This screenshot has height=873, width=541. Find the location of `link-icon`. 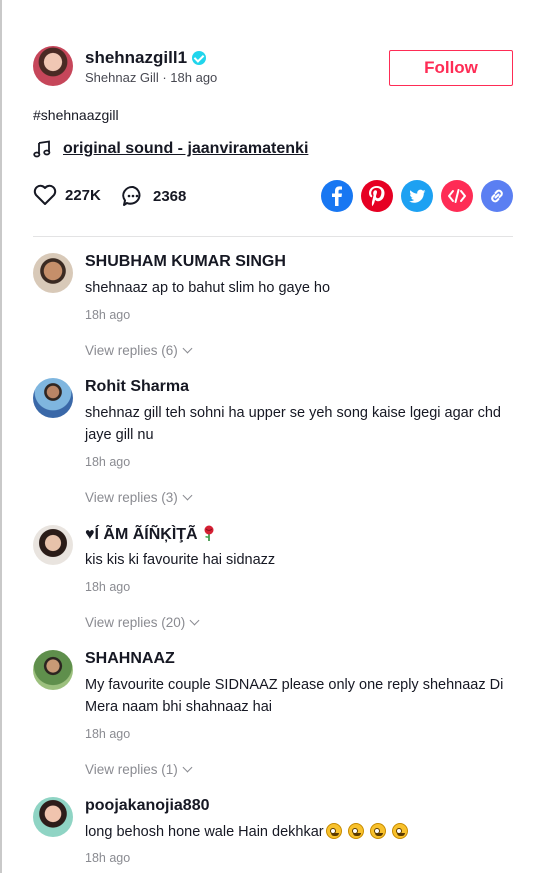

link-icon is located at coordinates (497, 196).